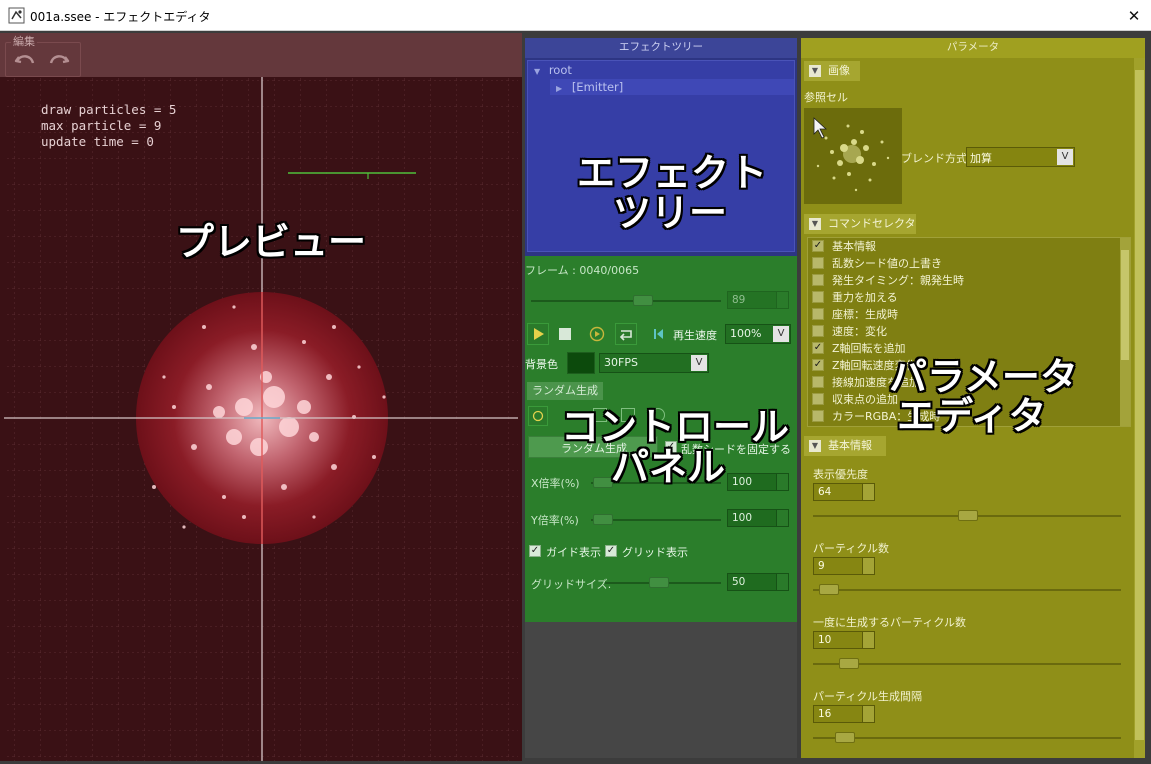 The width and height of the screenshot is (1151, 764). What do you see at coordinates (829, 589) in the screenshot?
I see `particle-count-slider-thumb` at bounding box center [829, 589].